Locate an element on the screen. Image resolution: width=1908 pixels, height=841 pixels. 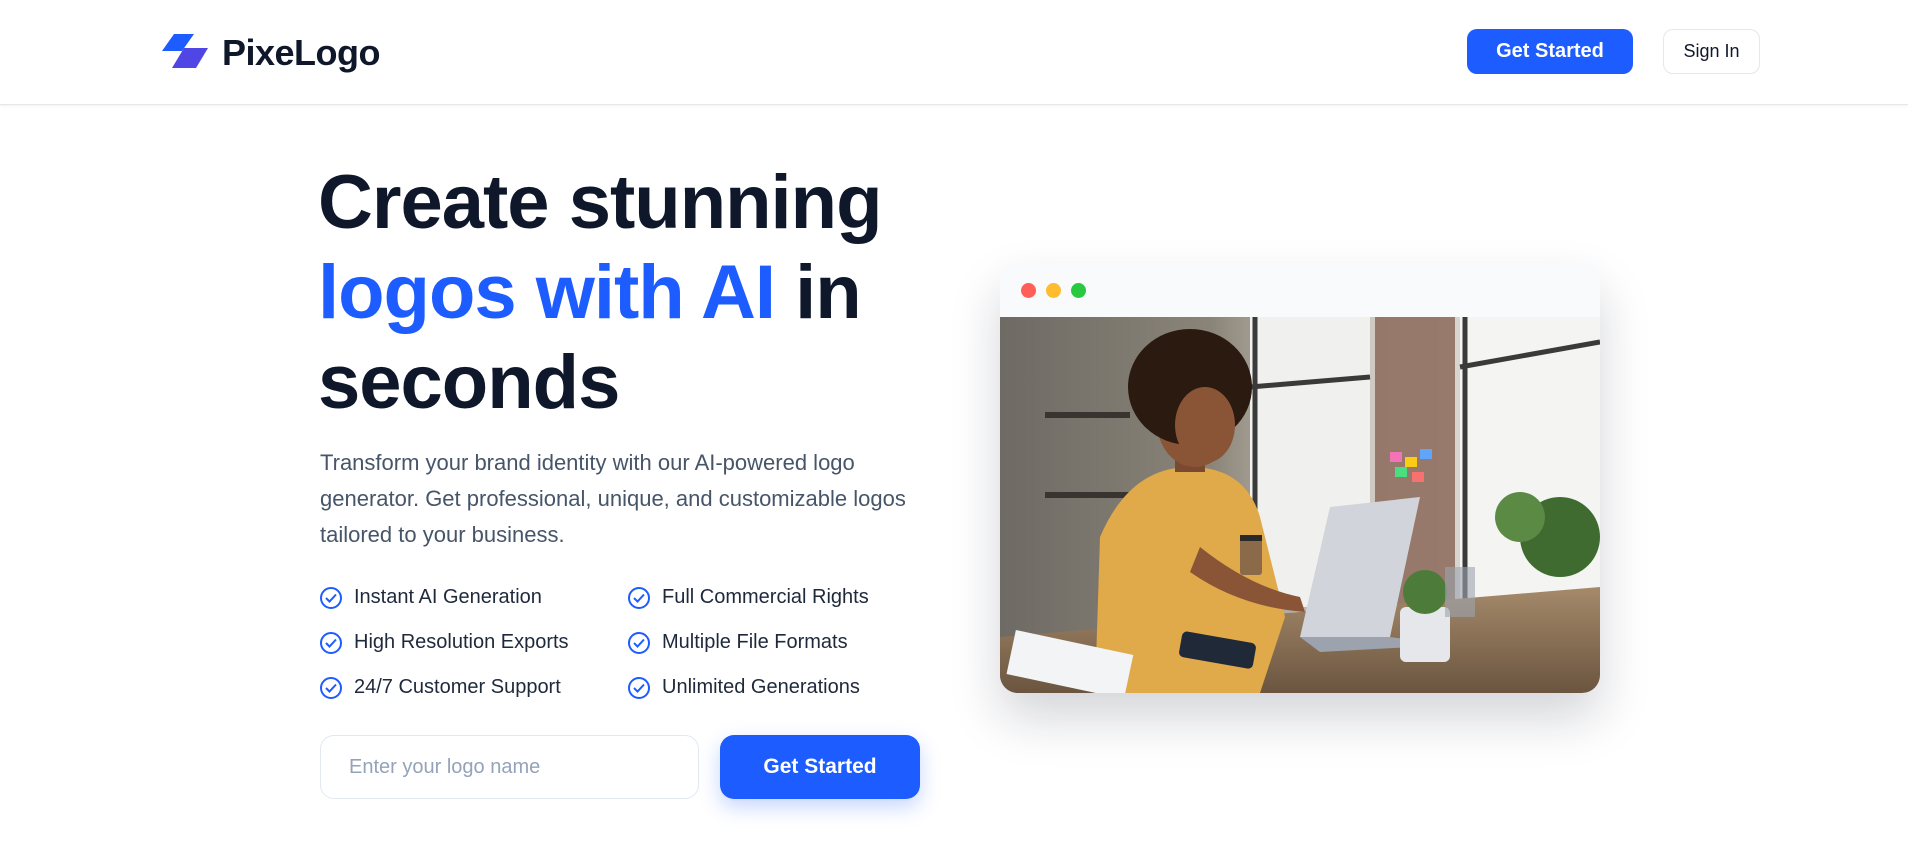
hero-headline: Create stunning logos with AI in seconds is located at coordinates (618, 293).